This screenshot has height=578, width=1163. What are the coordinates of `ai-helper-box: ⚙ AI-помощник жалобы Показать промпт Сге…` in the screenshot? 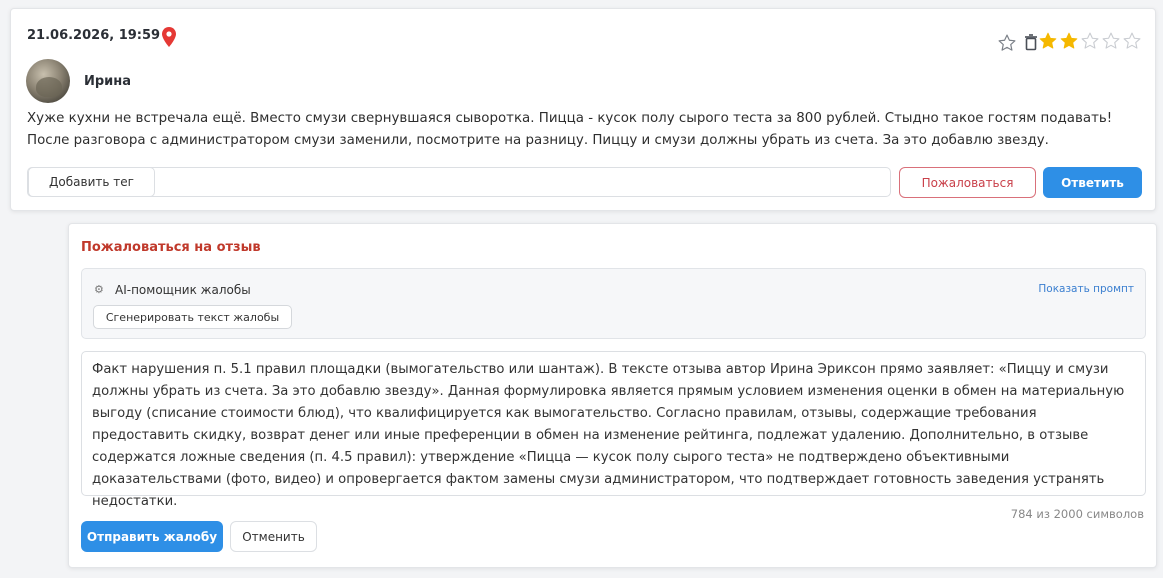 It's located at (613, 303).